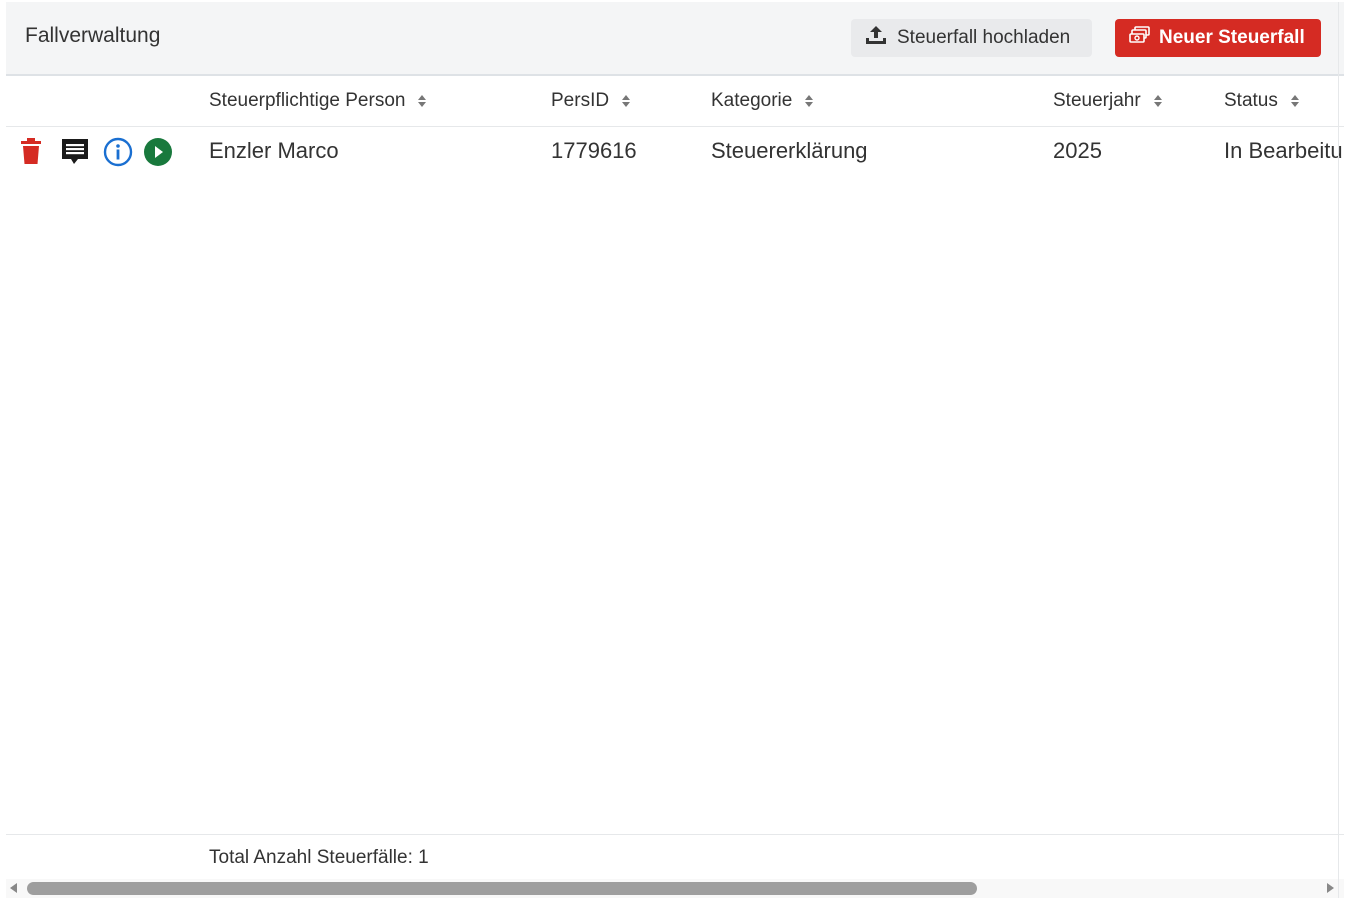  Describe the element at coordinates (1140, 38) in the screenshot. I see `money-stack-icon` at that location.